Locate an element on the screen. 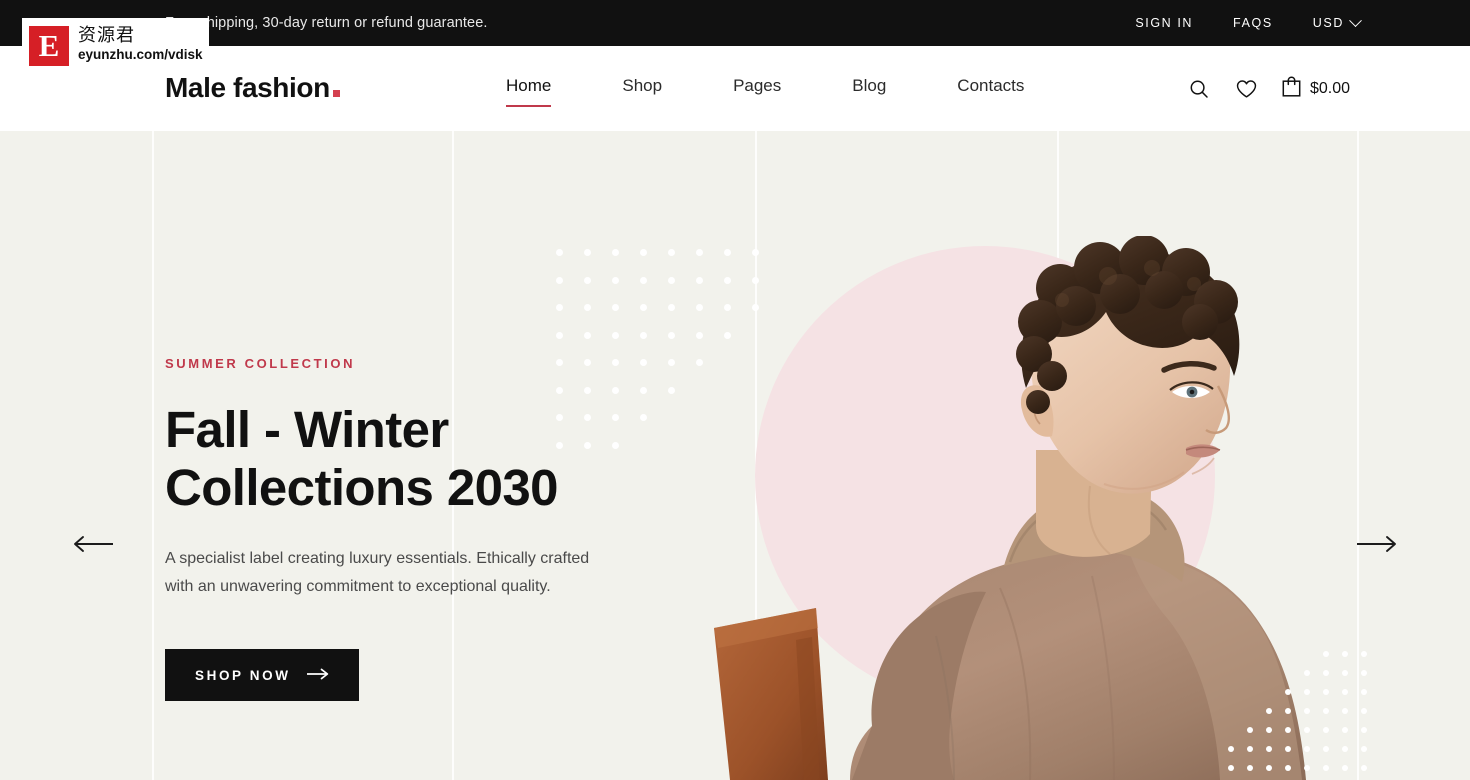  carousel-prev-button is located at coordinates (93, 545).